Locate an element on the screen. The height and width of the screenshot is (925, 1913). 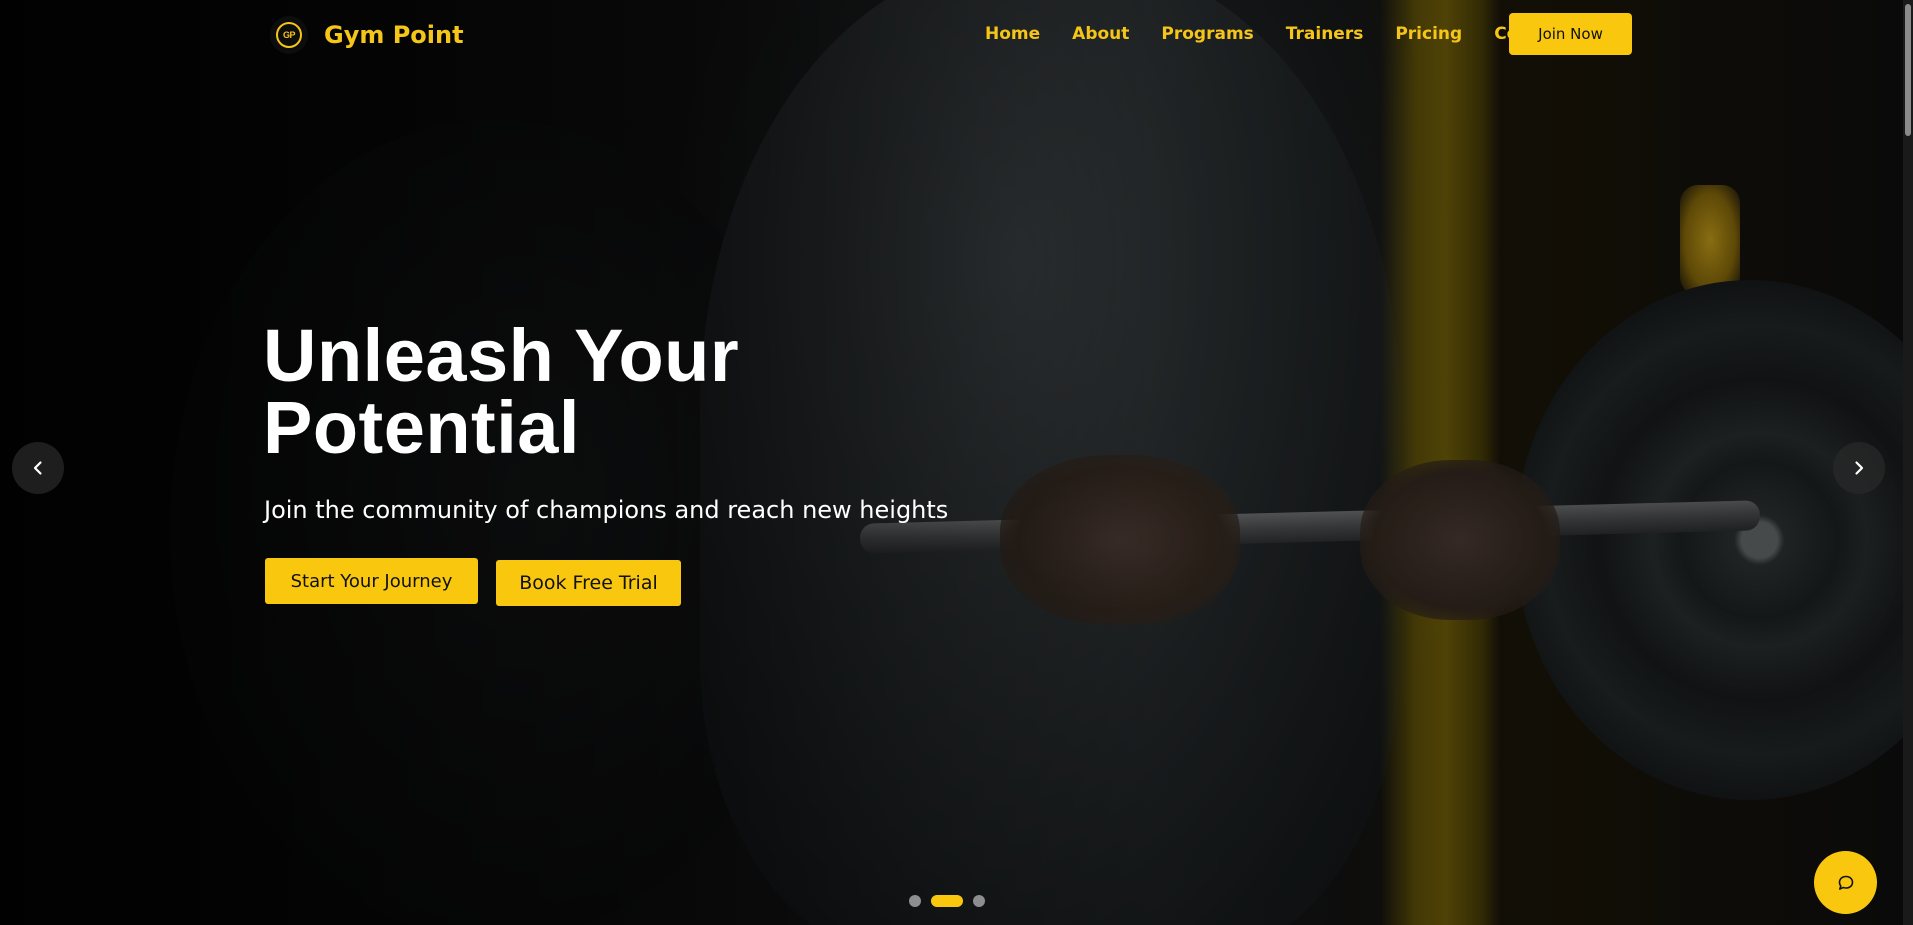
chevron-right-icon is located at coordinates (1859, 468).